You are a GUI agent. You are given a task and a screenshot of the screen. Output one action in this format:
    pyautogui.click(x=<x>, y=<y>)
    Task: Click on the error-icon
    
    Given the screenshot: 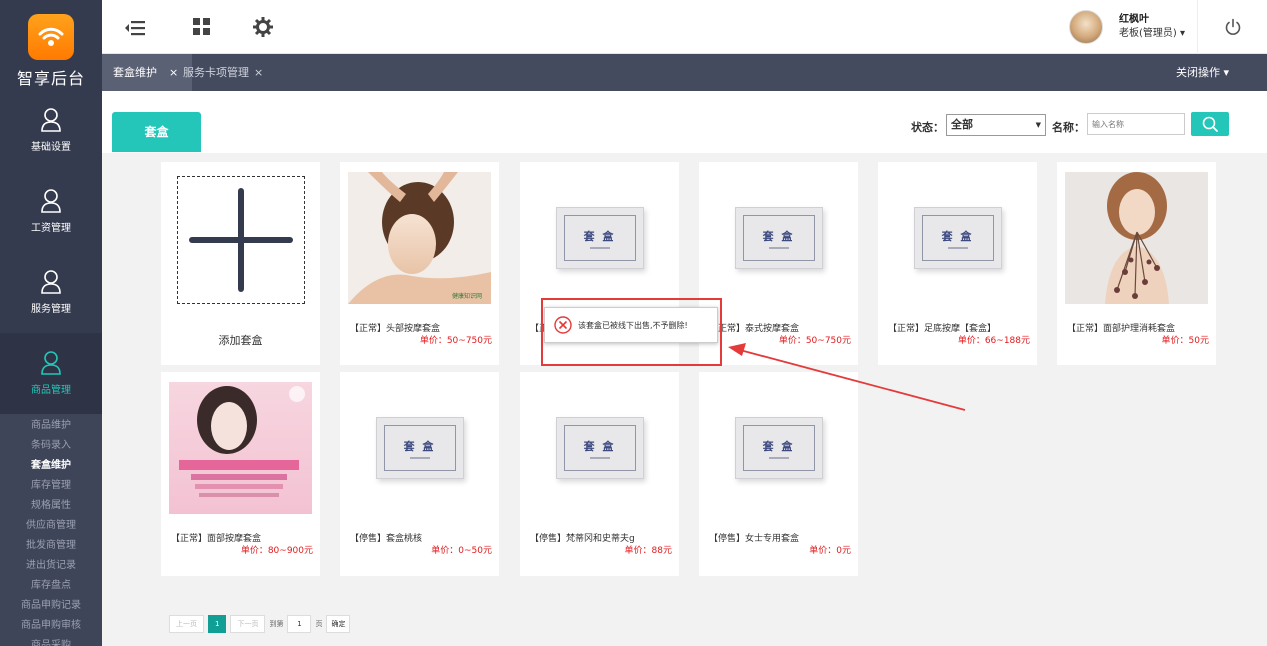 What is the action you would take?
    pyautogui.click(x=563, y=325)
    